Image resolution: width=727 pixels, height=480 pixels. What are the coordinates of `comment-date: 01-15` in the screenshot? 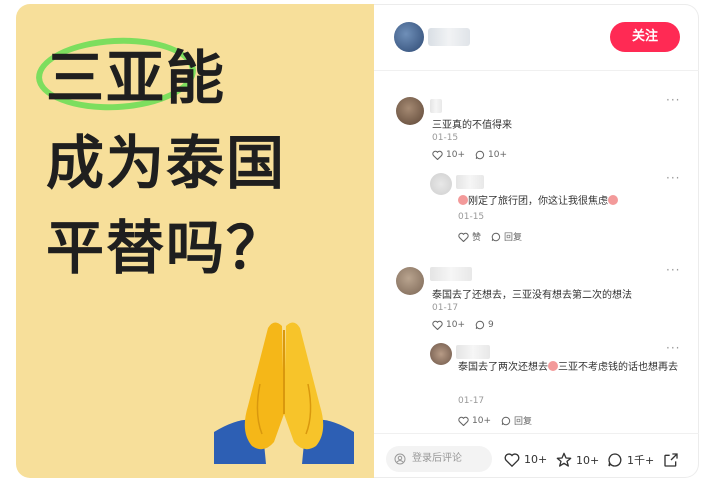 It's located at (445, 138).